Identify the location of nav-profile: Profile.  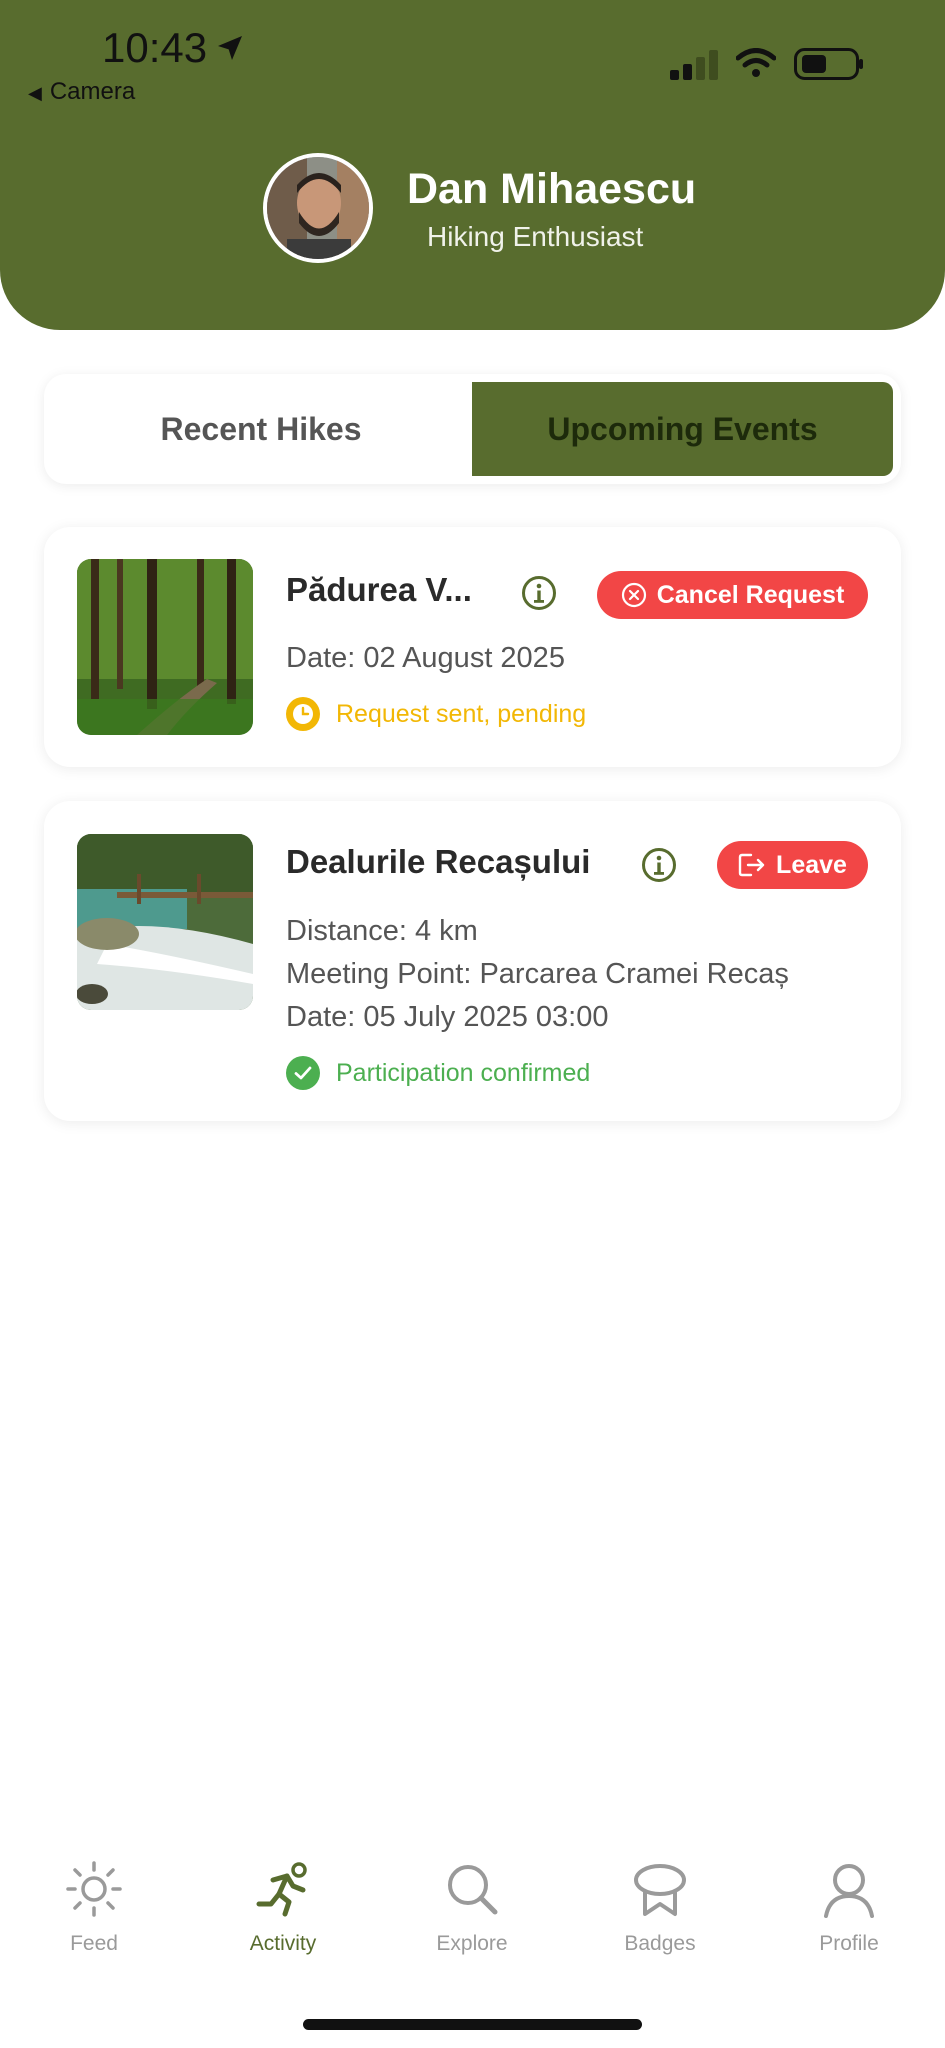
(849, 1908).